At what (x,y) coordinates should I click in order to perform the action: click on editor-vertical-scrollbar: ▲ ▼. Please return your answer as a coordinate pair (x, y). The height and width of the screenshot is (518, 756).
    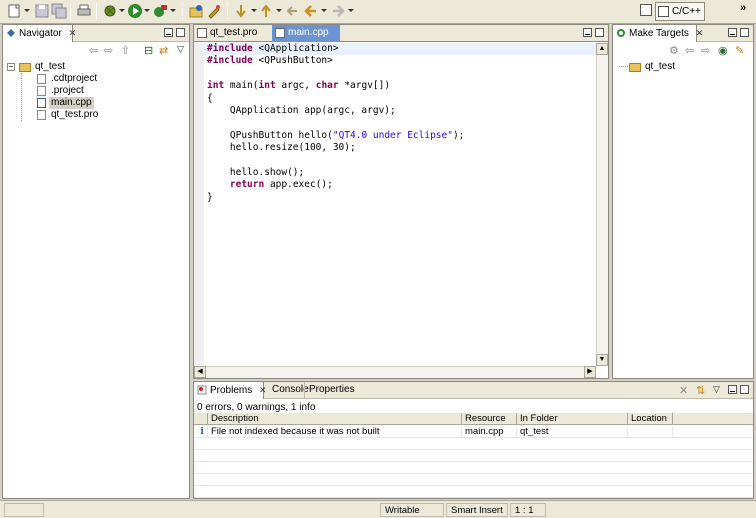
    Looking at the image, I should click on (602, 204).